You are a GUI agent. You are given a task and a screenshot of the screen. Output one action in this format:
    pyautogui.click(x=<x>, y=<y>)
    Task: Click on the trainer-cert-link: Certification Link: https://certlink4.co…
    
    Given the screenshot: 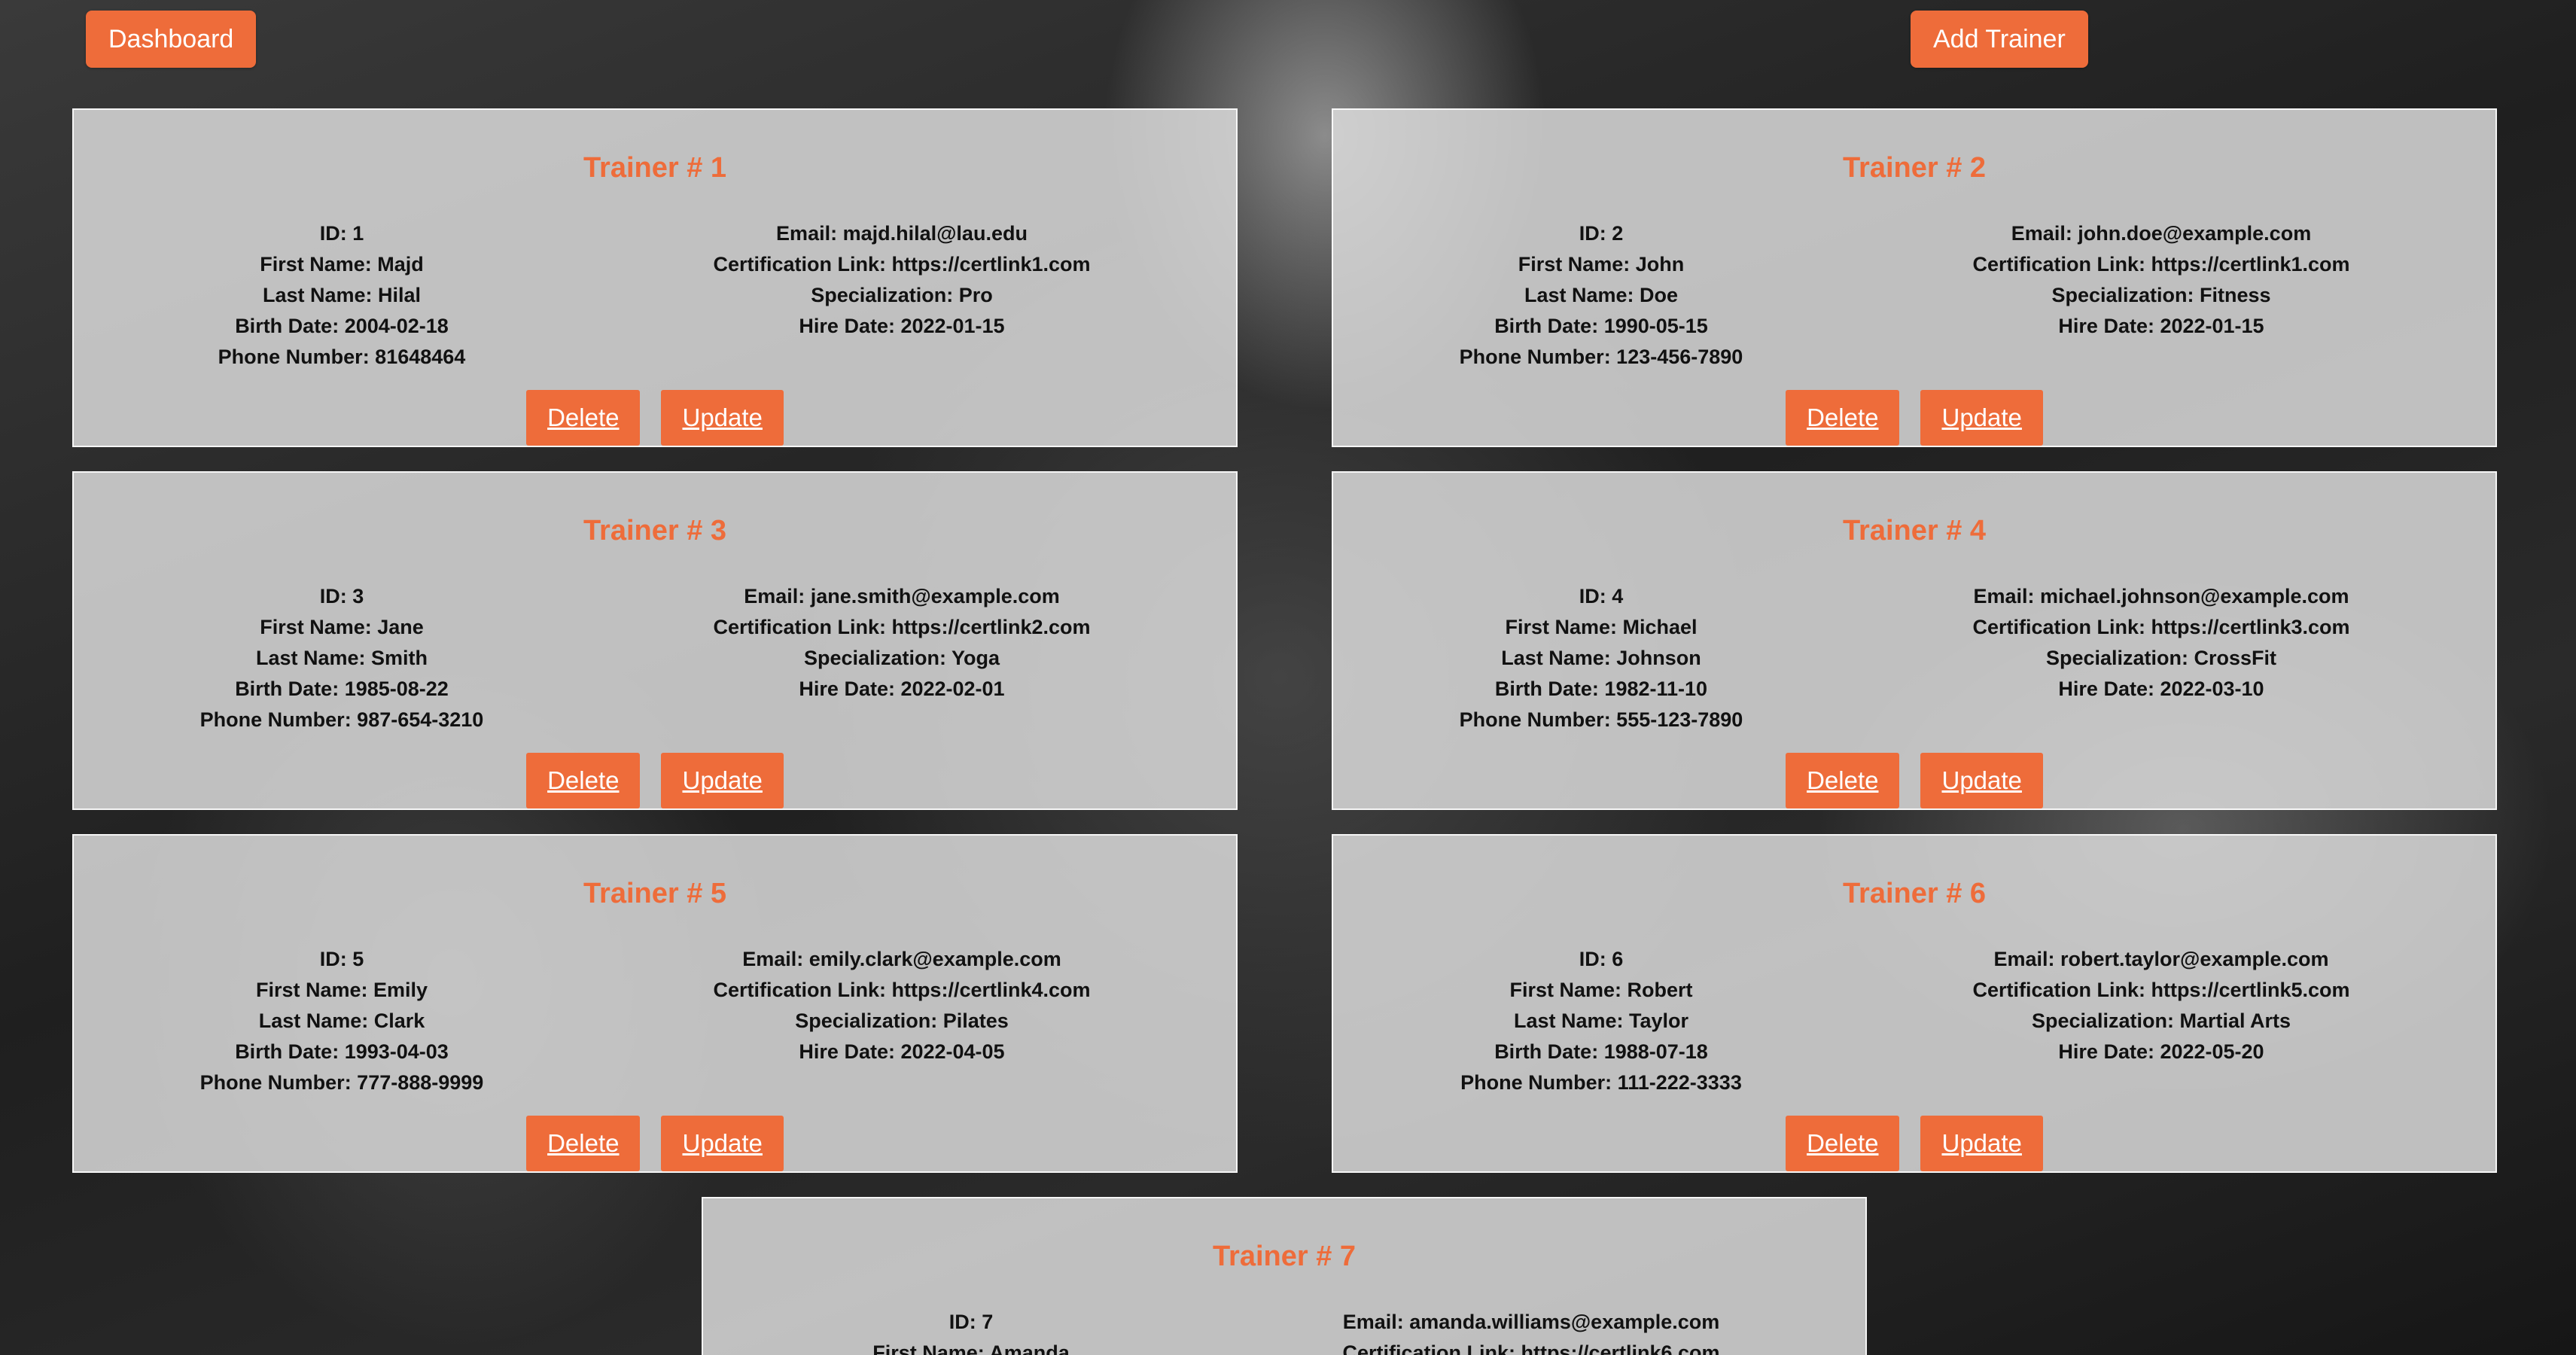 What is the action you would take?
    pyautogui.click(x=902, y=990)
    